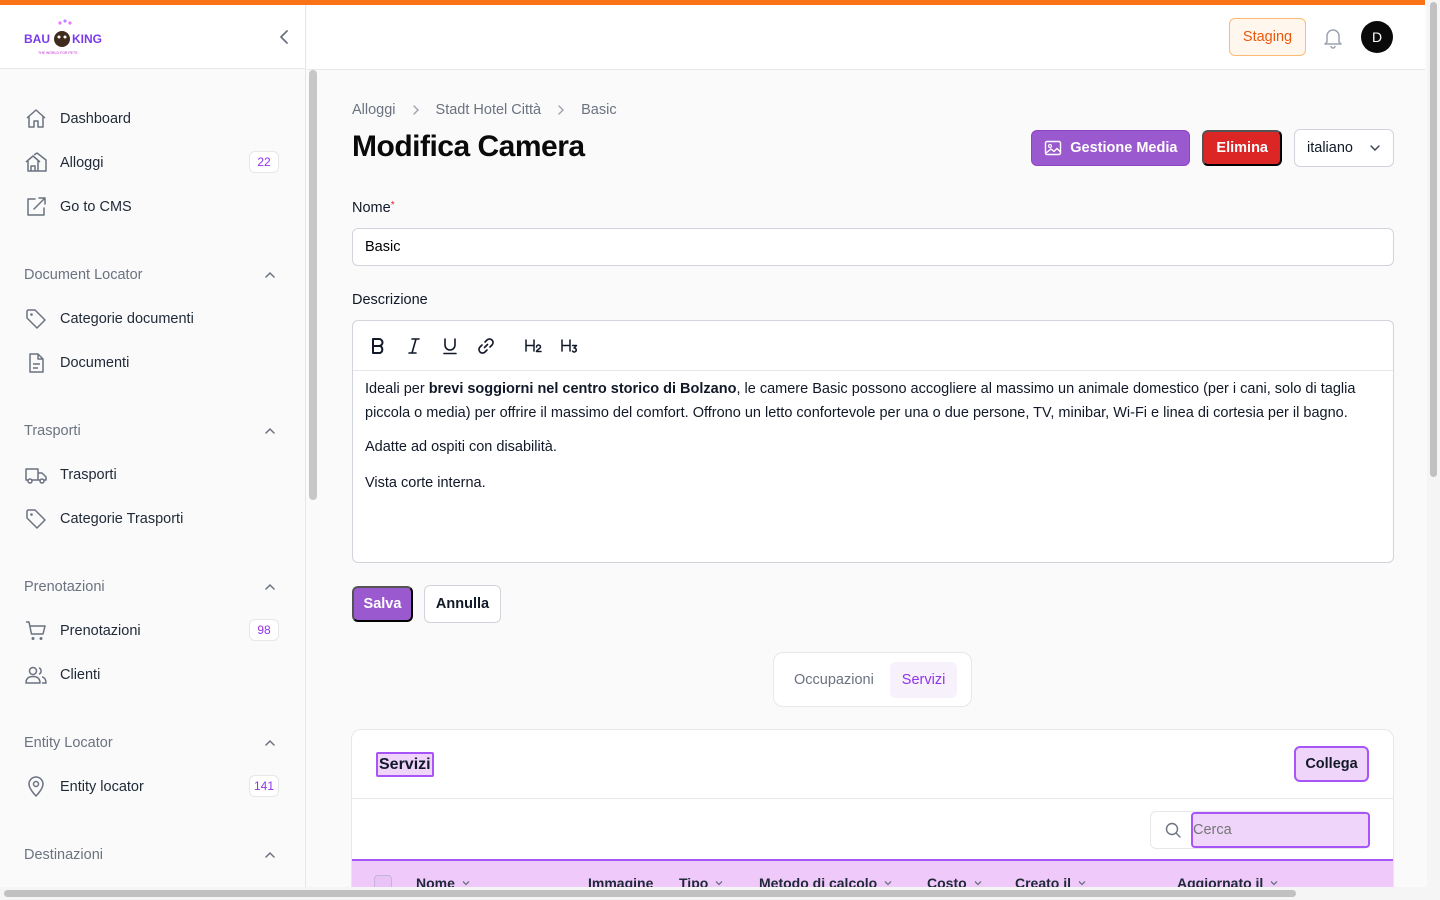  What do you see at coordinates (313, 285) in the screenshot?
I see `sidebar-scrollbar` at bounding box center [313, 285].